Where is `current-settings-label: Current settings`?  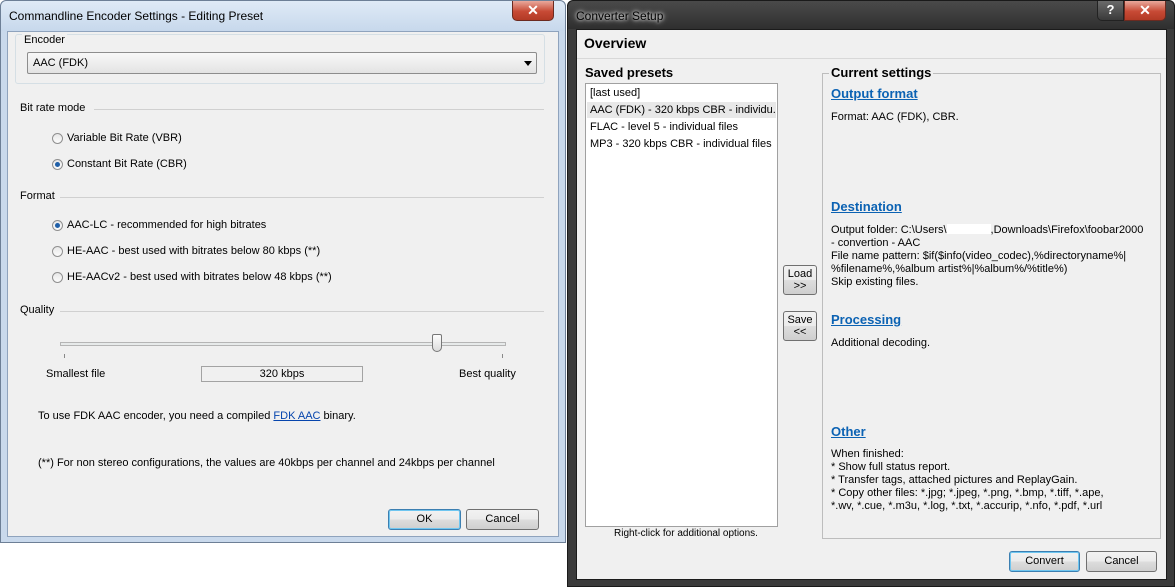
current-settings-label: Current settings is located at coordinates (881, 72).